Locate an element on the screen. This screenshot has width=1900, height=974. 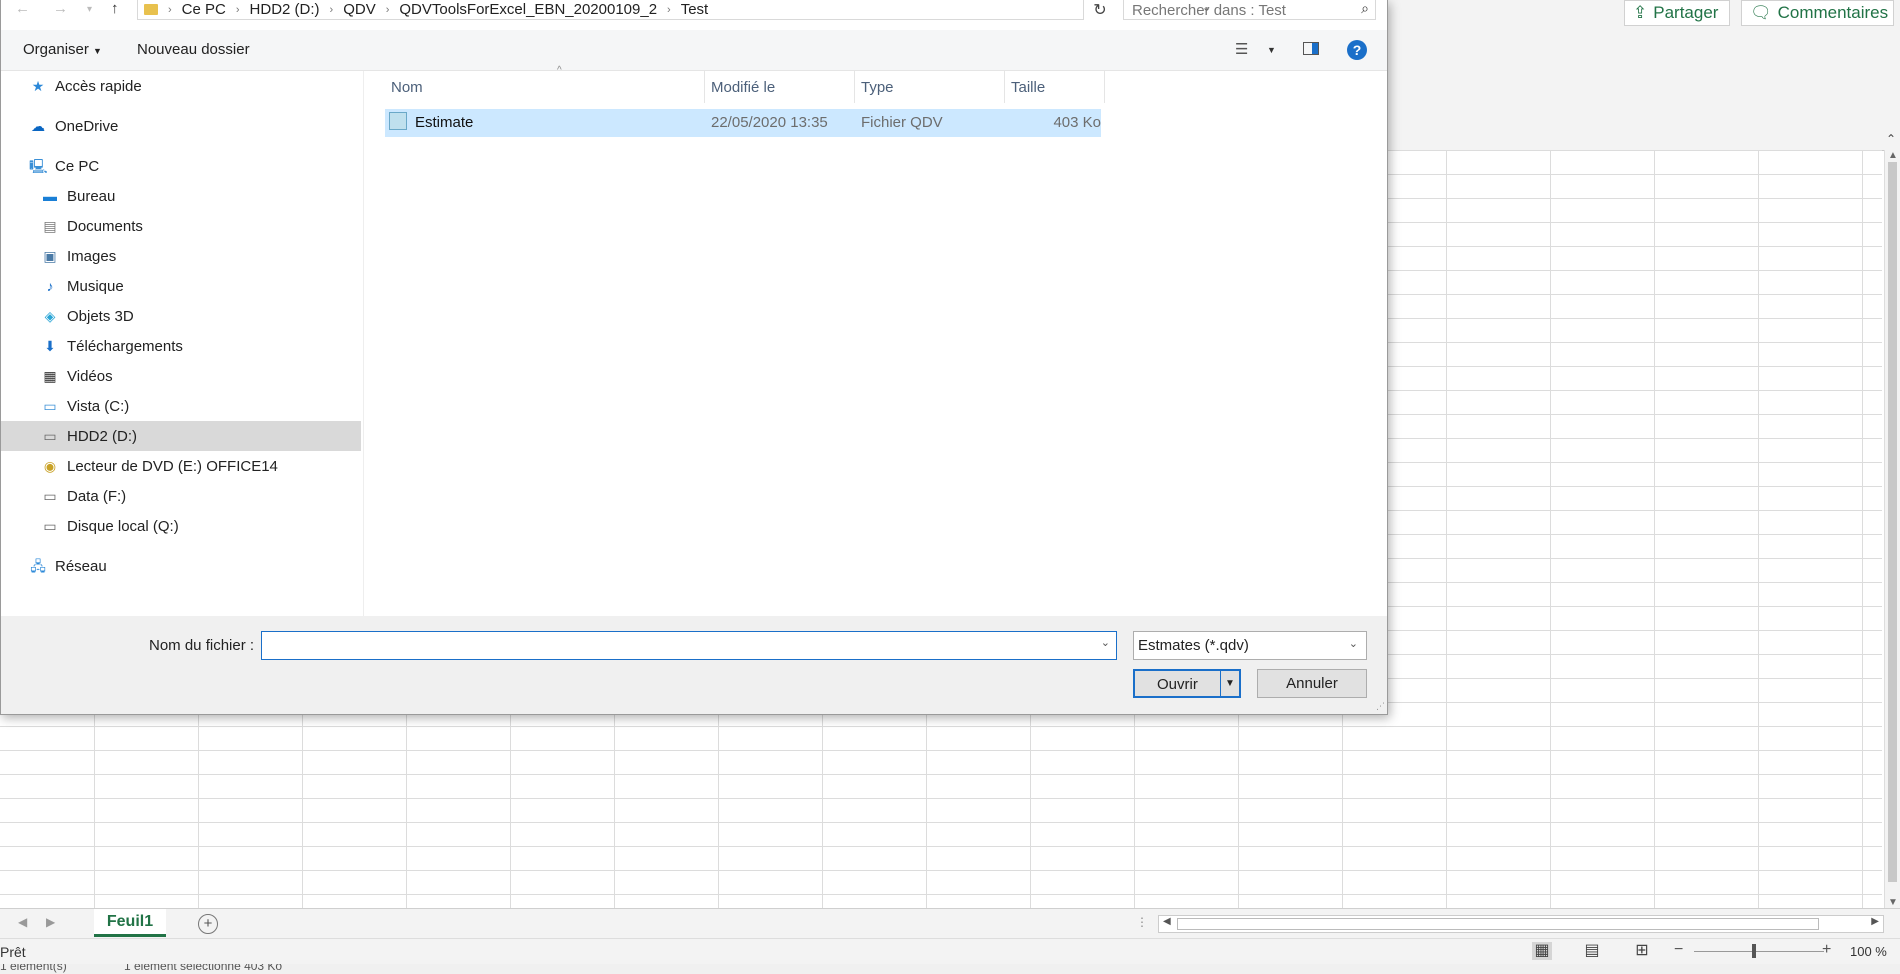
view-details-icon: ☰ is located at coordinates (1241, 49).